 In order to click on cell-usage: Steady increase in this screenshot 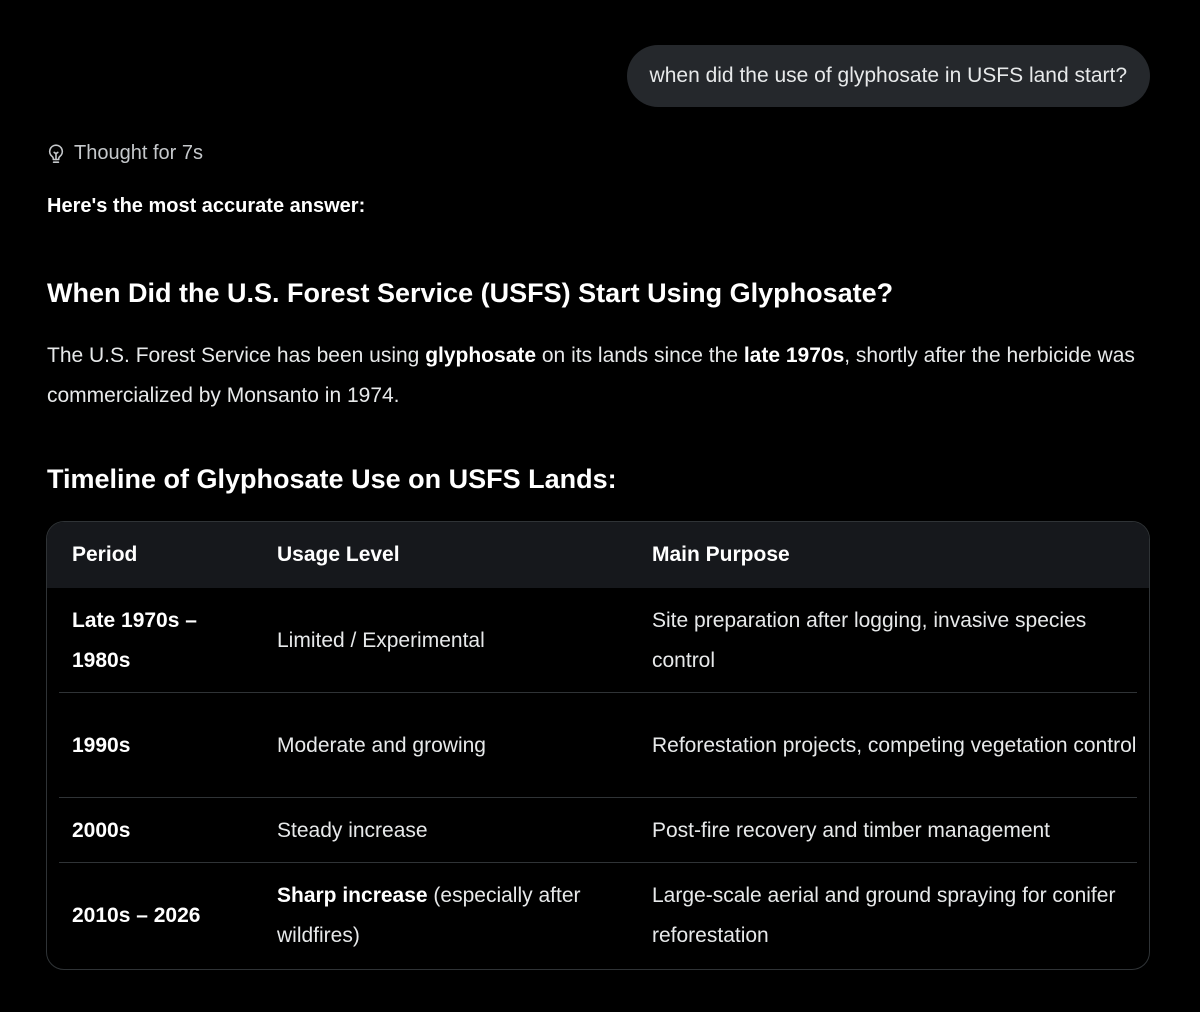, I will do `click(442, 830)`.